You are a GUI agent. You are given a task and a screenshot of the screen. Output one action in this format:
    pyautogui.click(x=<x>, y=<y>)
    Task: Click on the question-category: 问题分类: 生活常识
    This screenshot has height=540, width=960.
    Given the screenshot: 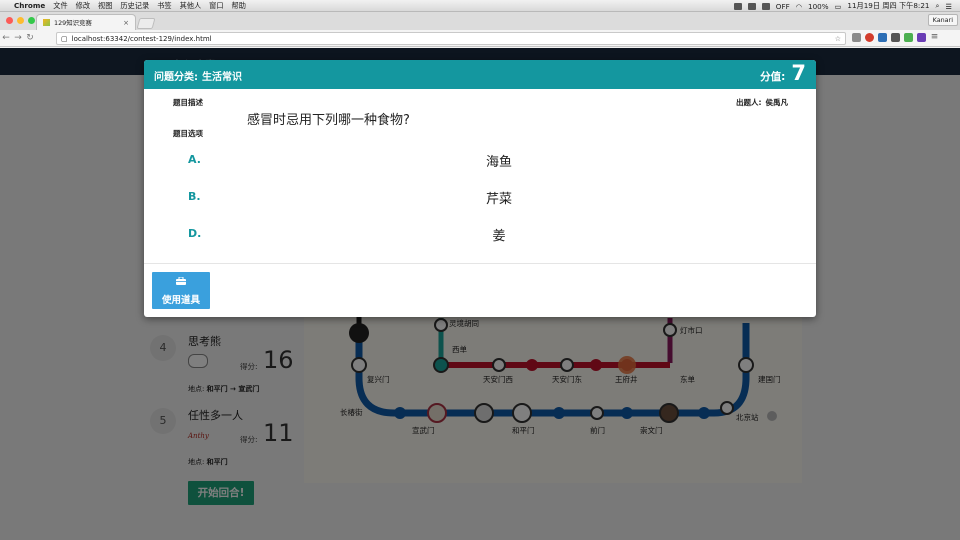 What is the action you would take?
    pyautogui.click(x=198, y=75)
    